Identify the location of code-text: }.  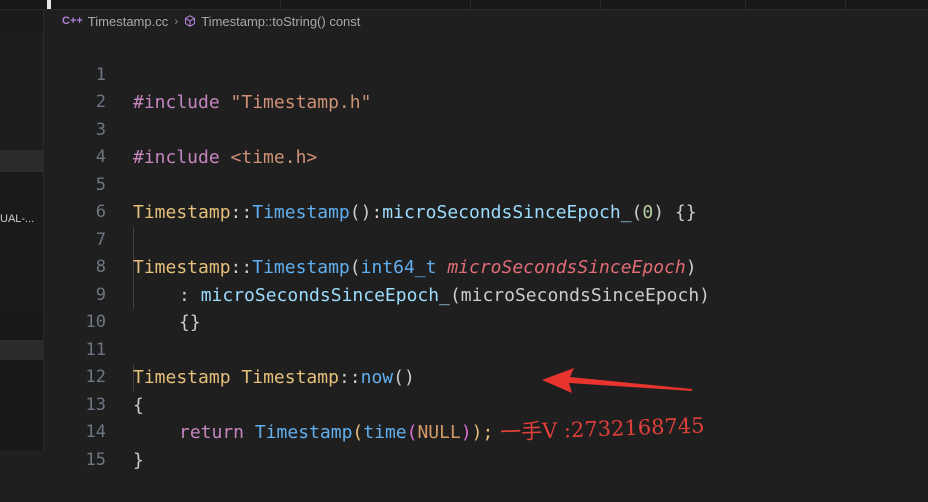
(138, 461).